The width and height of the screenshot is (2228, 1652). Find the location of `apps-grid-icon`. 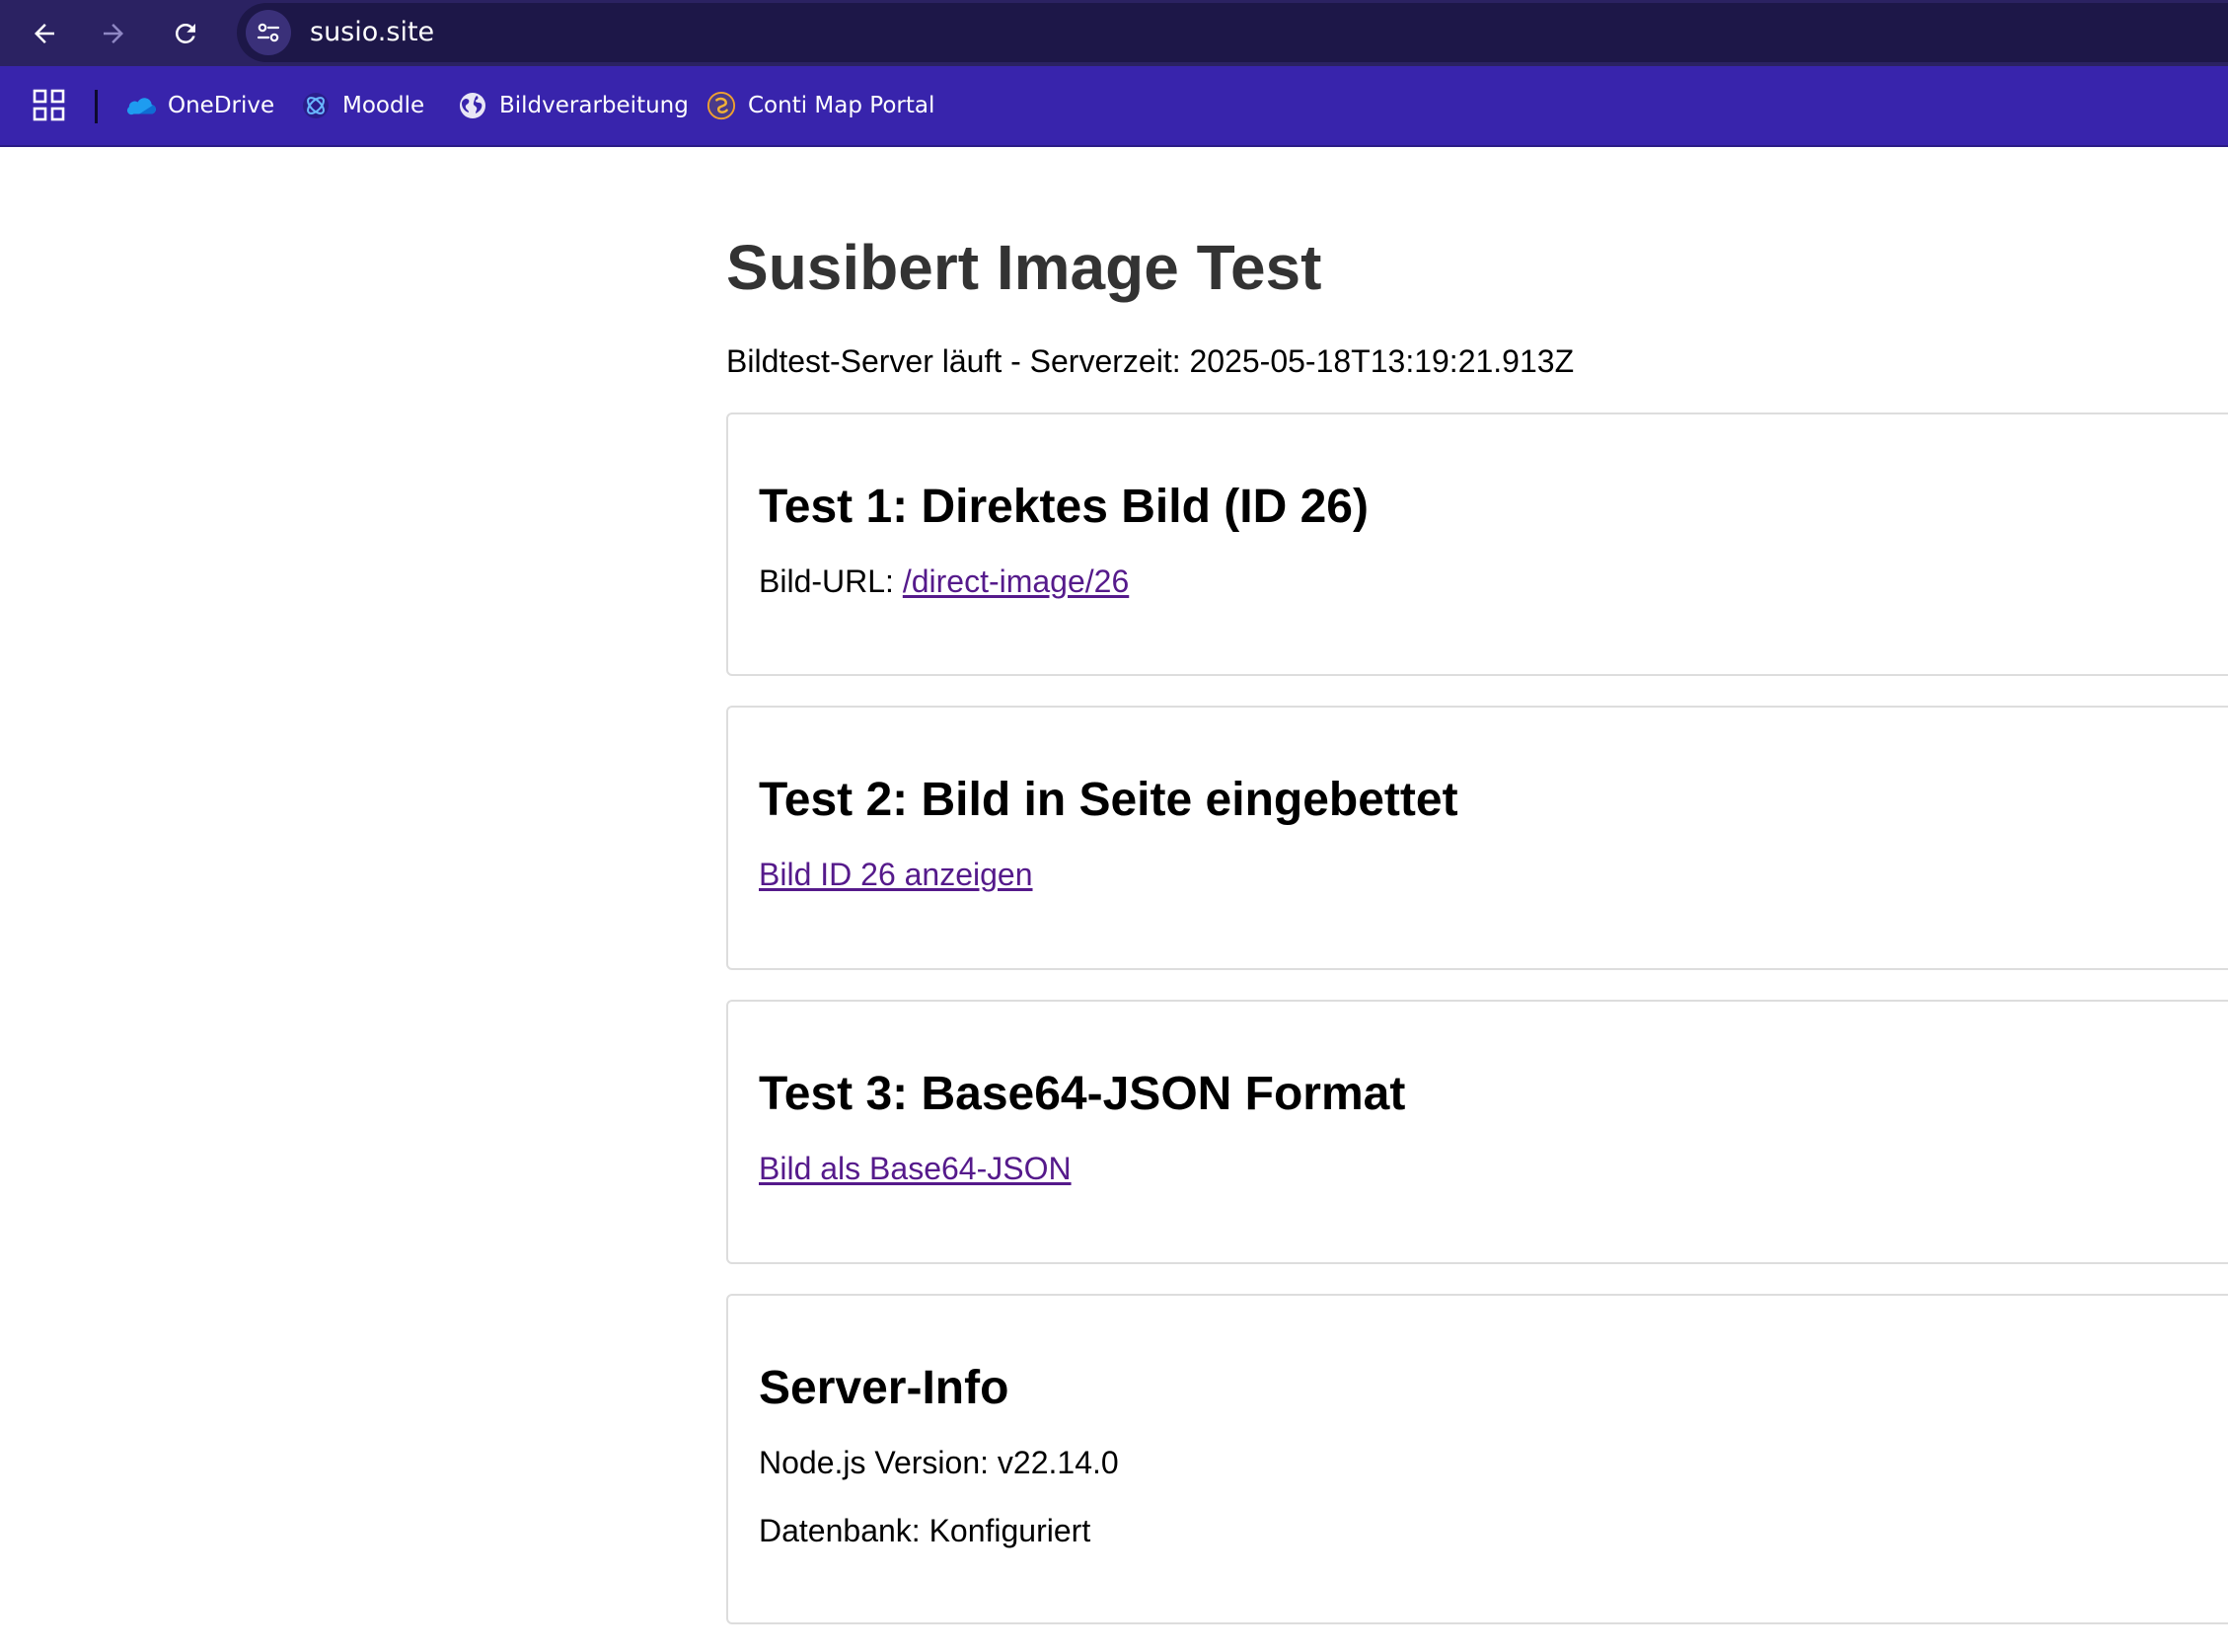

apps-grid-icon is located at coordinates (49, 105).